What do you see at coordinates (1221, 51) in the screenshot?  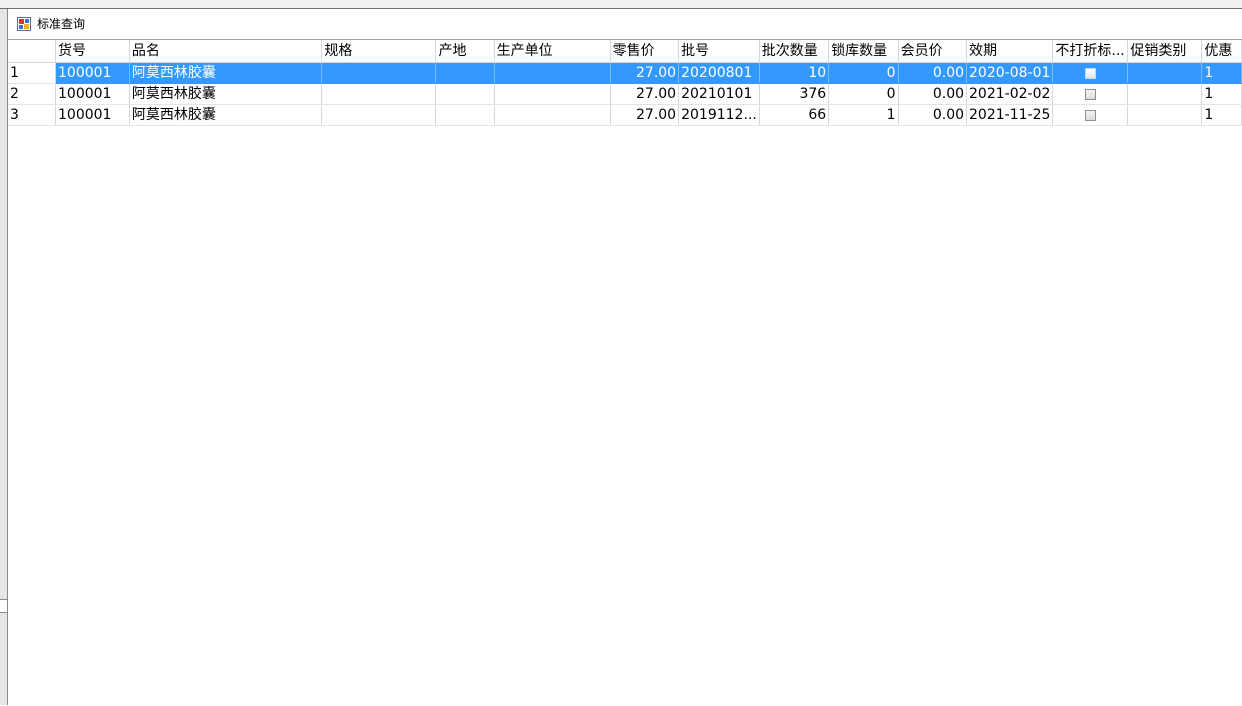 I see `column-header-discount: 优惠` at bounding box center [1221, 51].